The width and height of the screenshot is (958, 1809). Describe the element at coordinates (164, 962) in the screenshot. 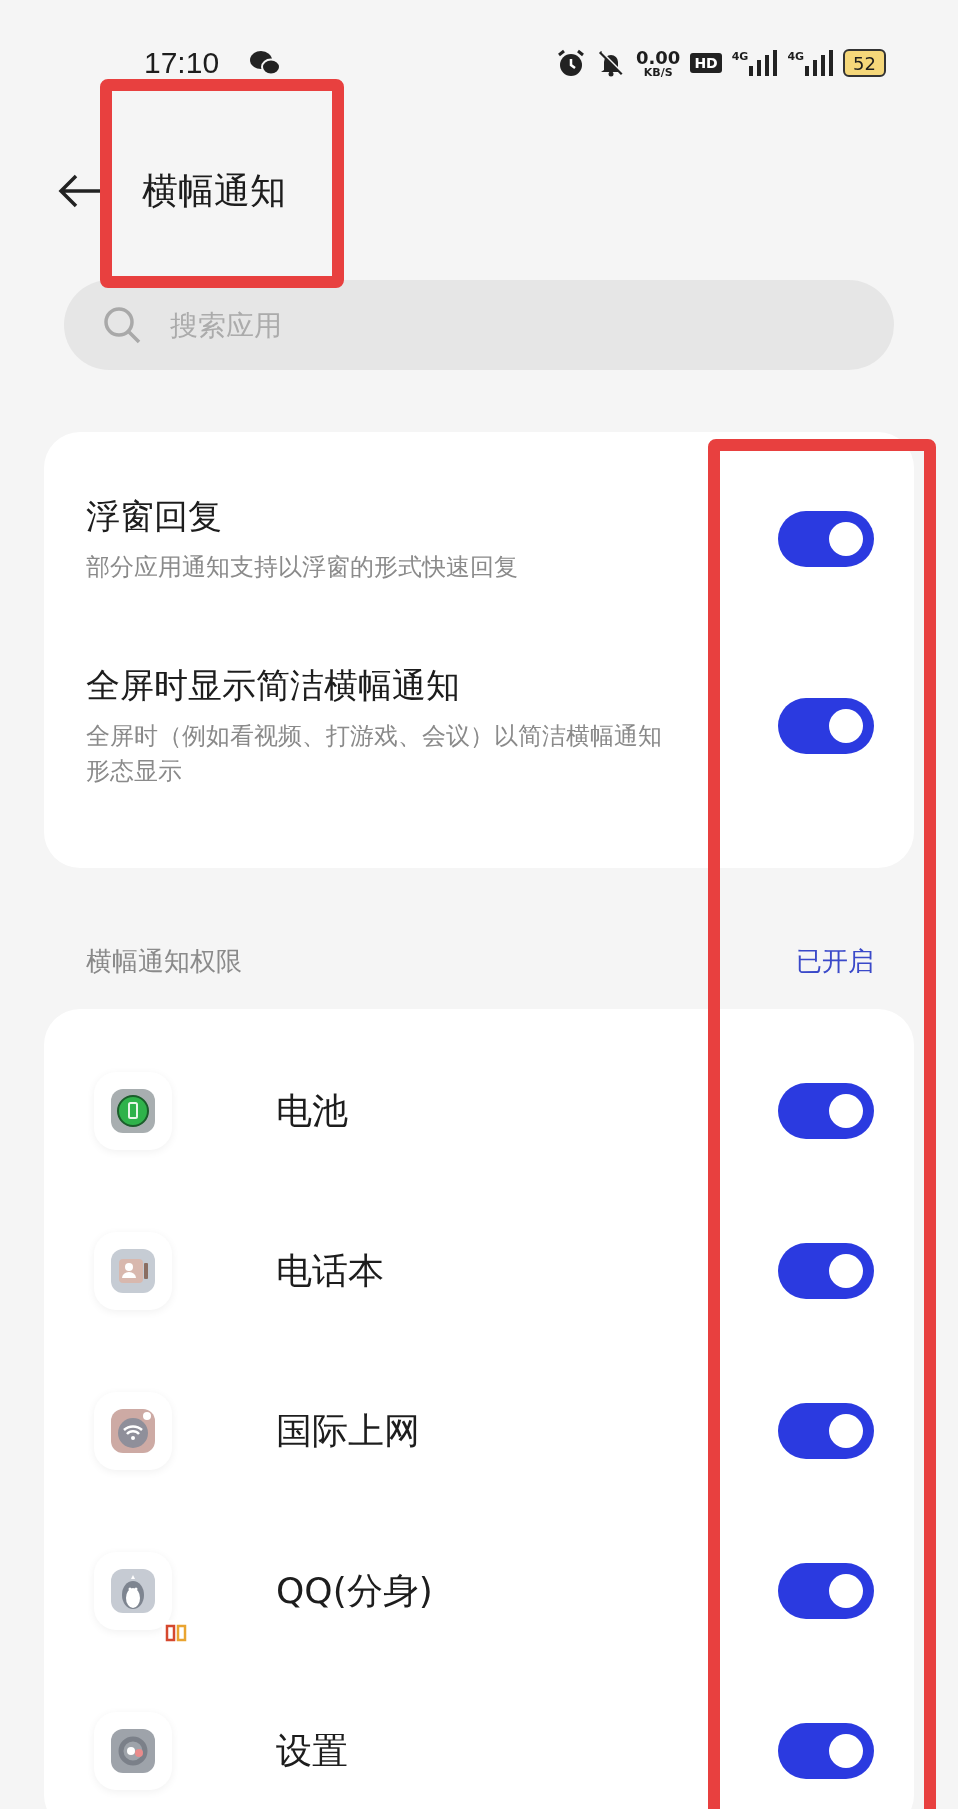

I see `section-title: 横幅通知权限` at that location.